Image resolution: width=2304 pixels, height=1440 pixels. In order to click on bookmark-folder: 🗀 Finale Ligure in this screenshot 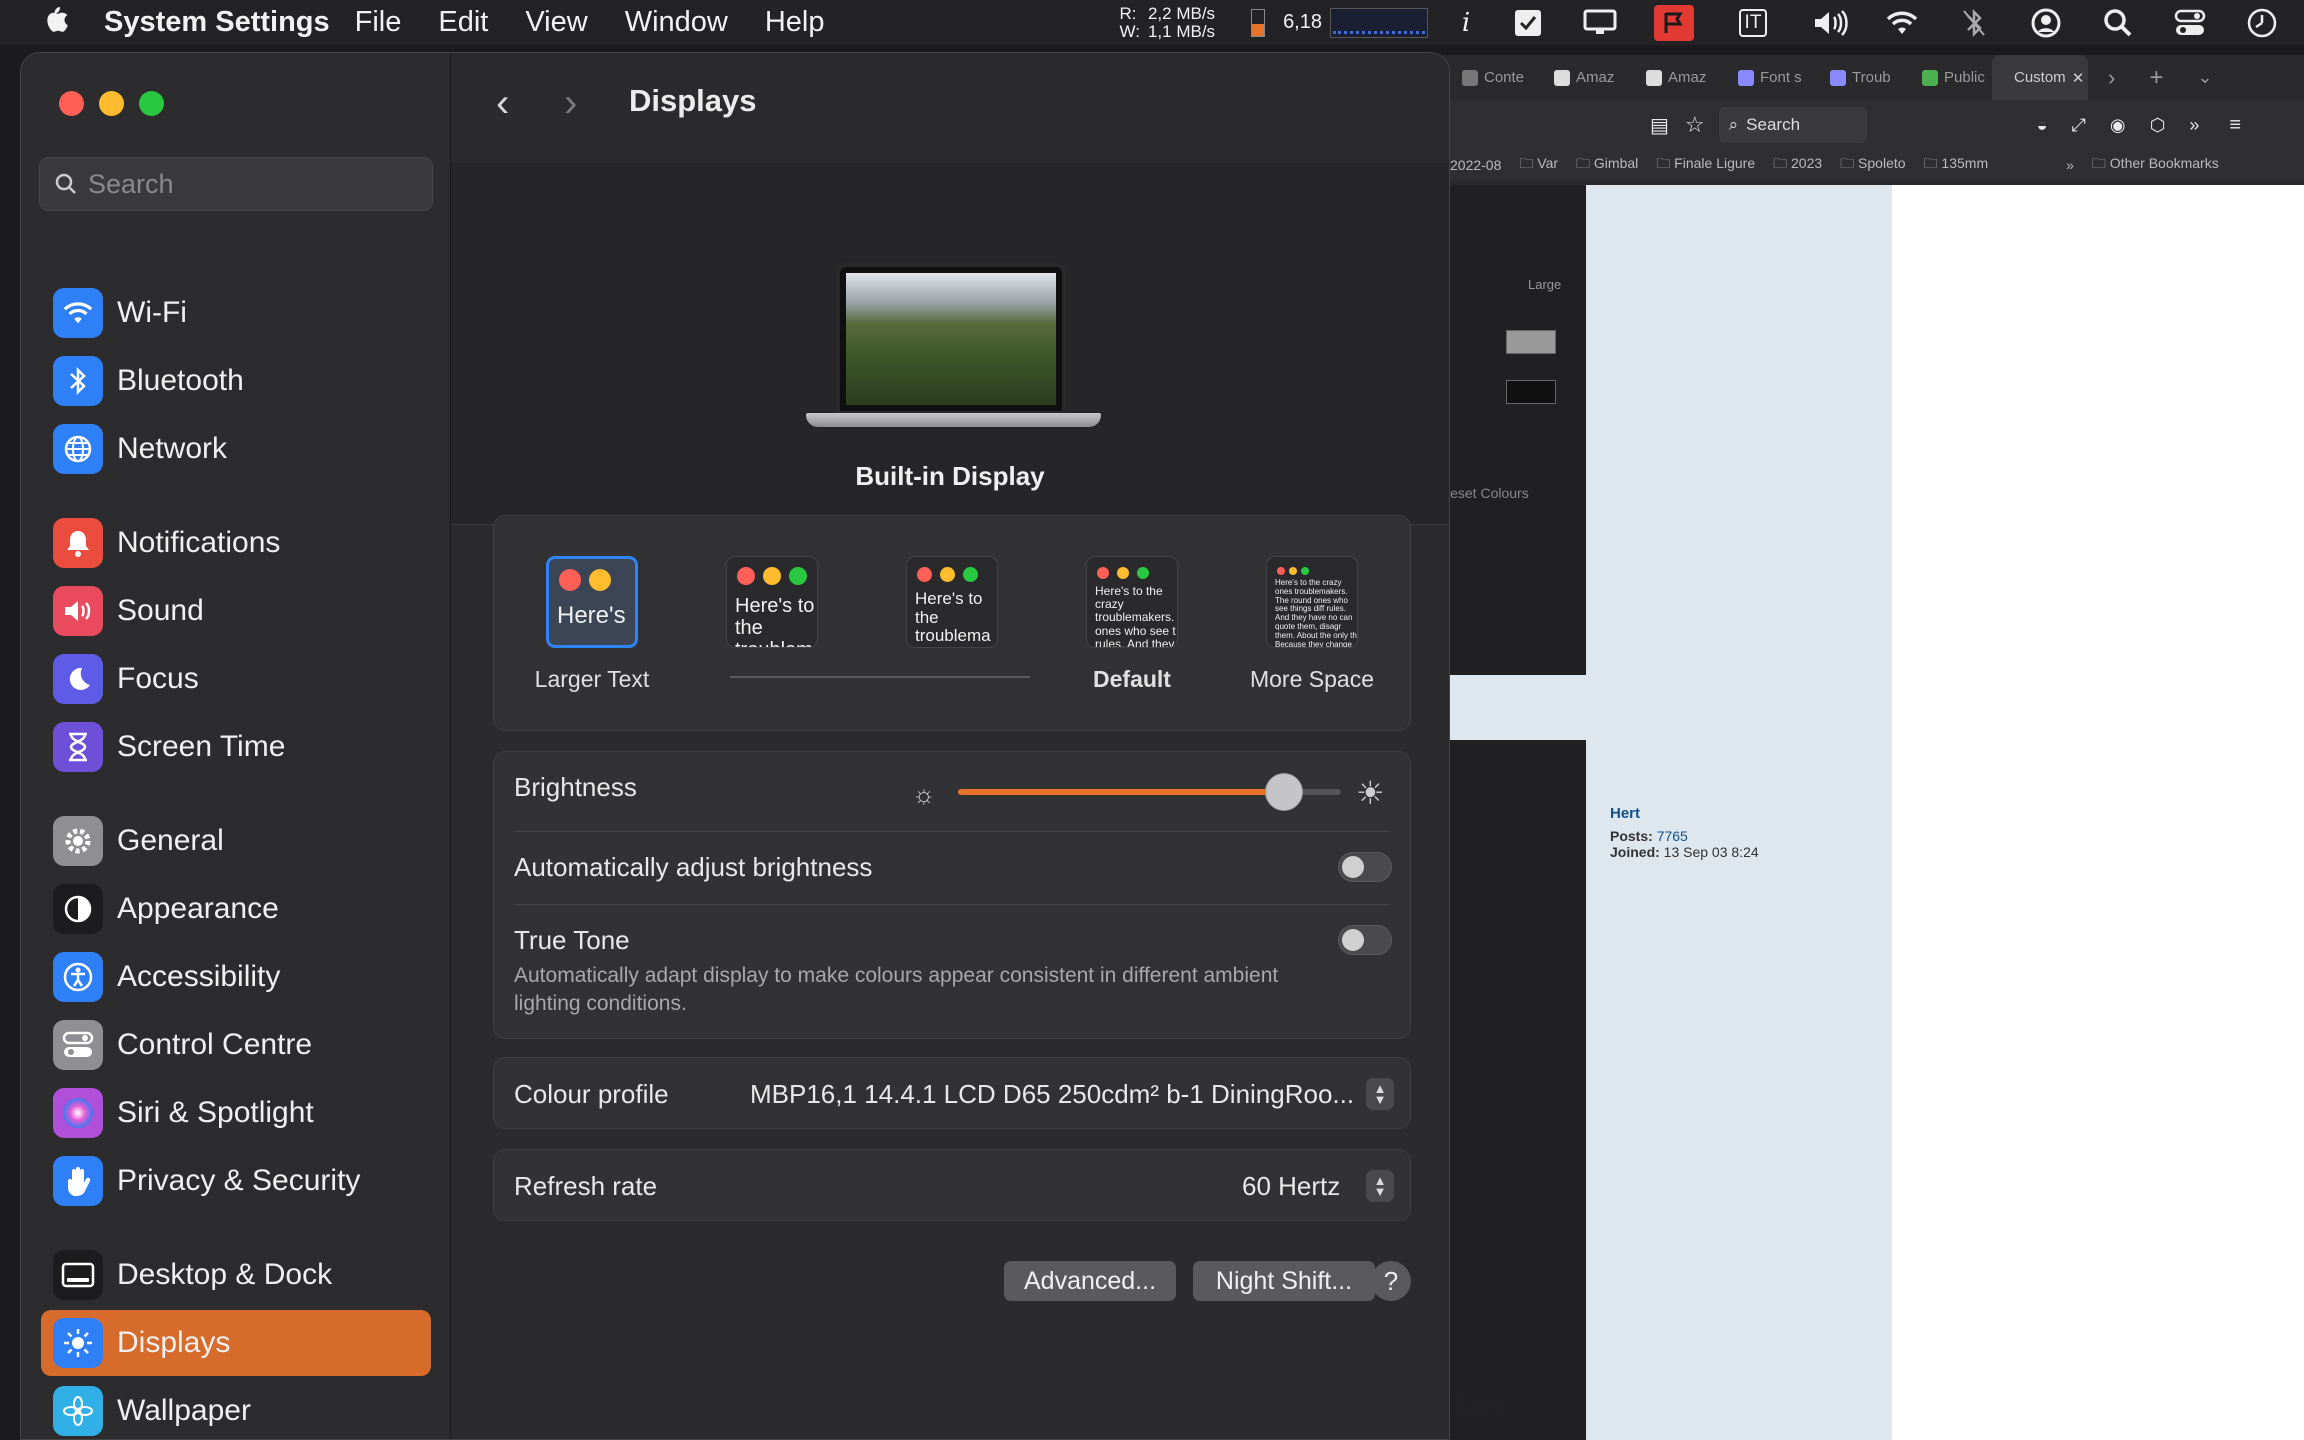, I will do `click(1705, 165)`.